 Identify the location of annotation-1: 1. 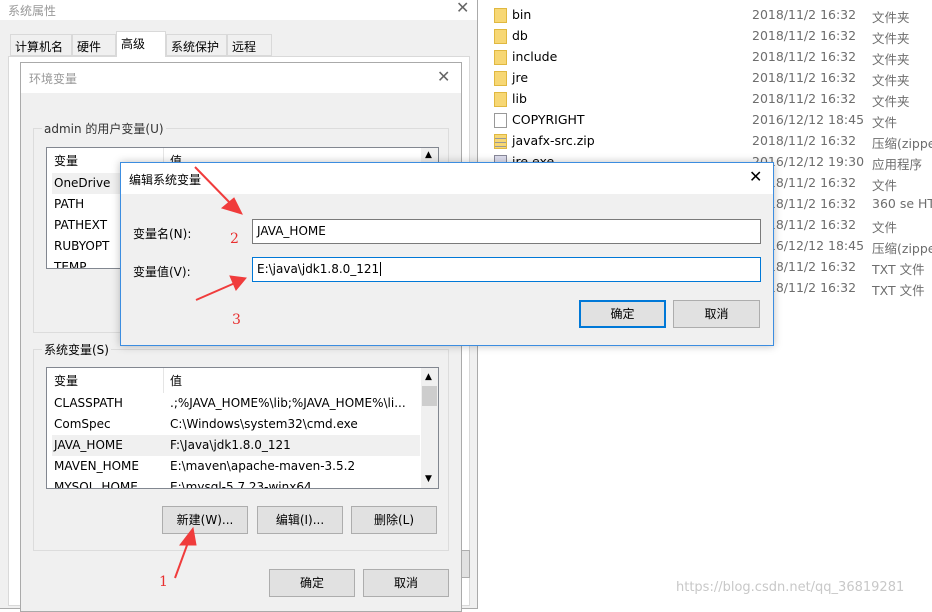
(163, 582).